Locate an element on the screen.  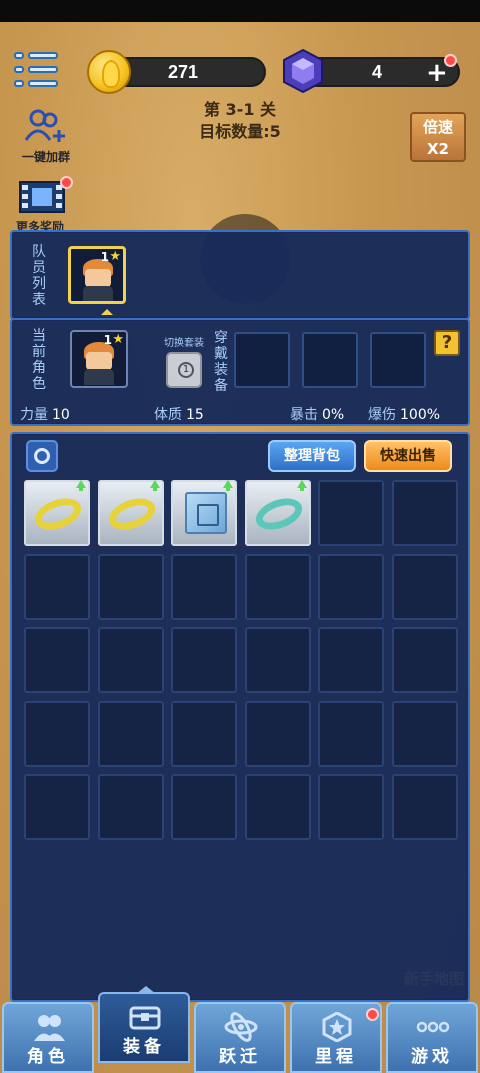
nav-tab-character: 角色 is located at coordinates (48, 1037).